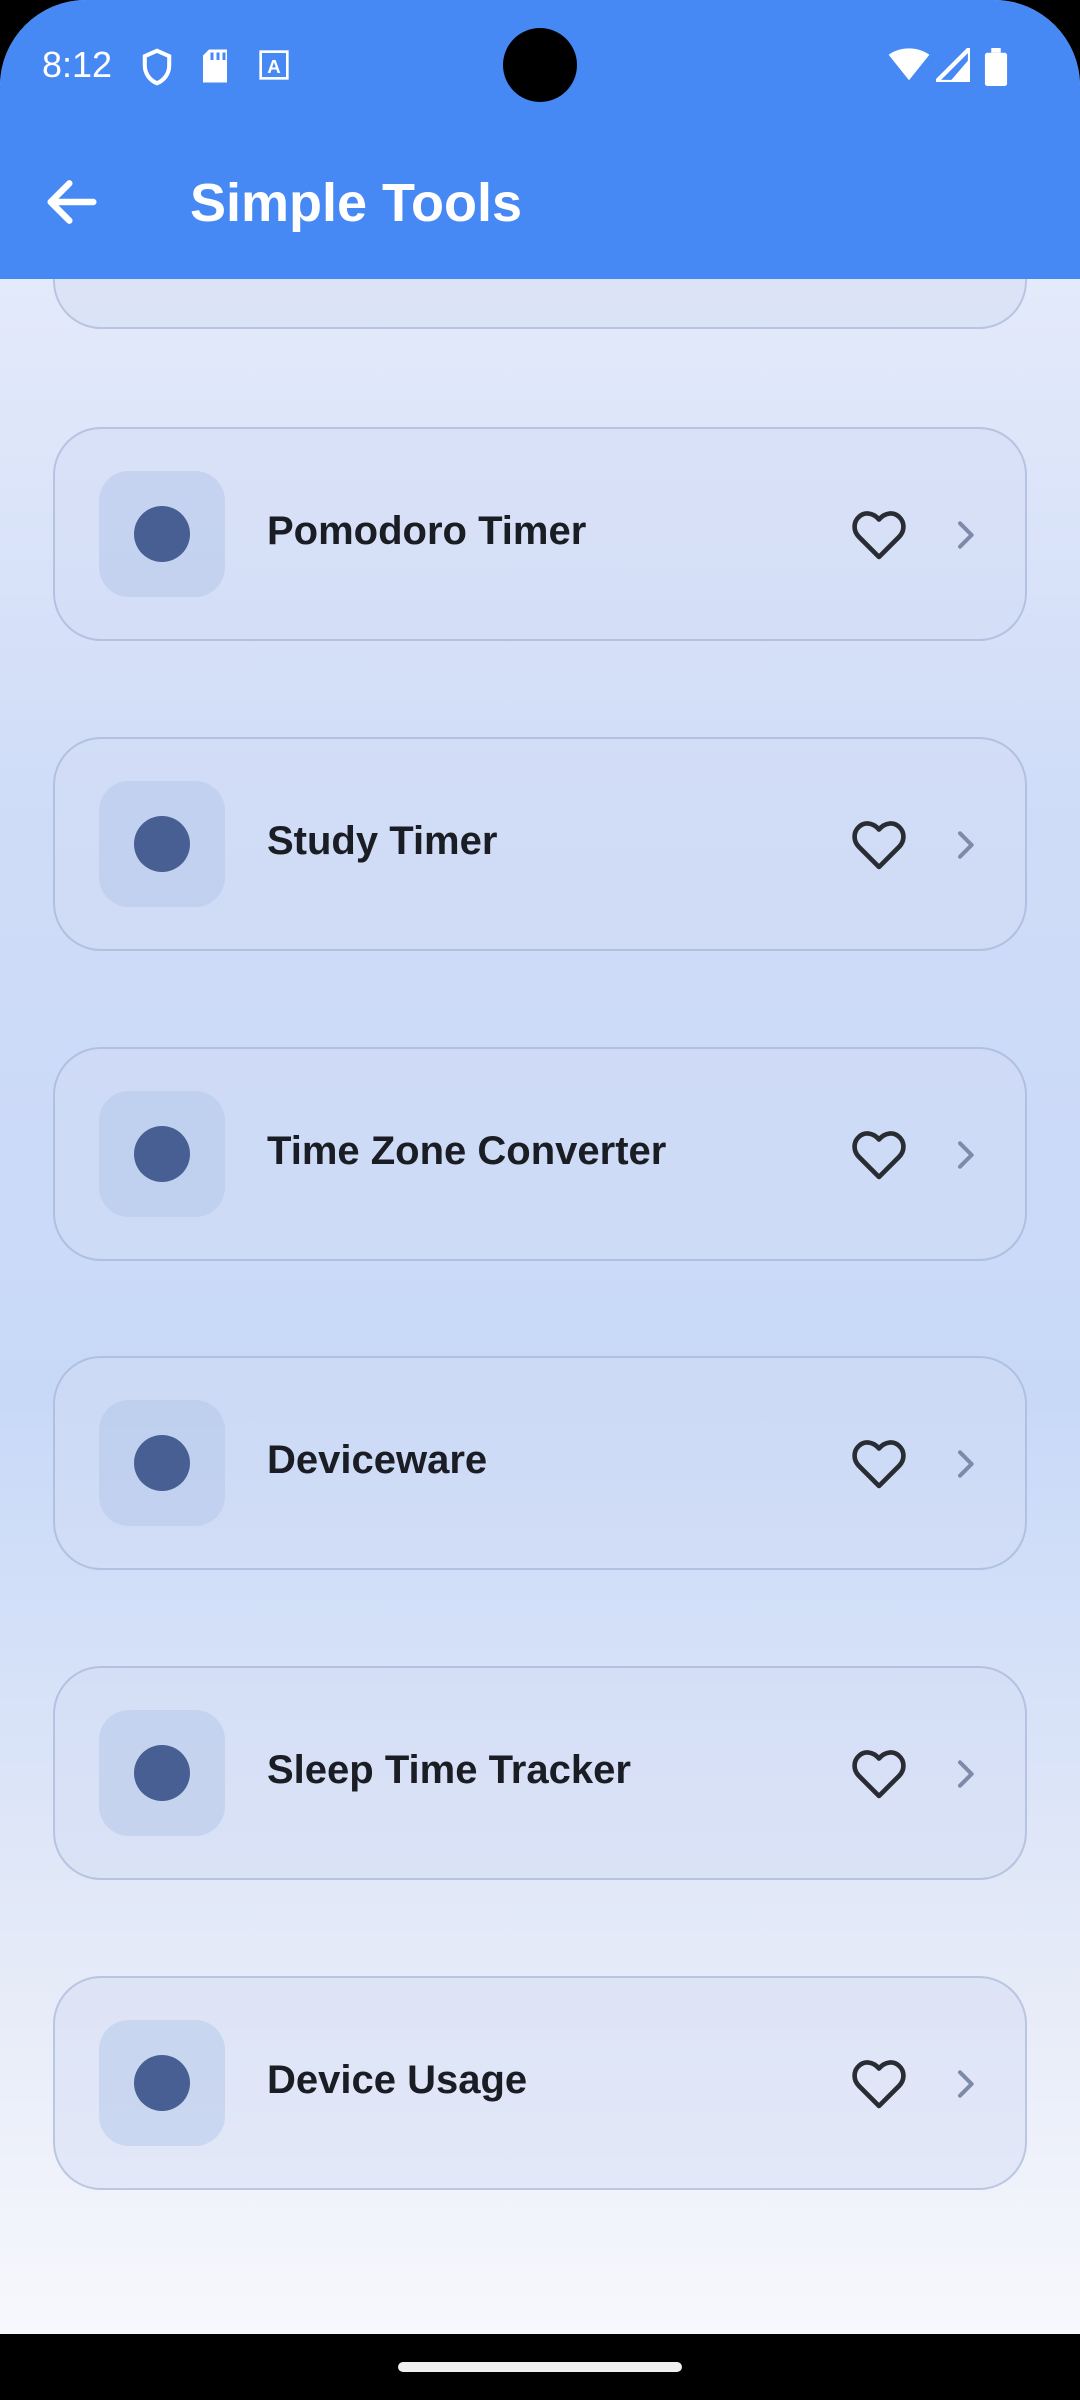 The width and height of the screenshot is (1080, 2400). Describe the element at coordinates (540, 1463) in the screenshot. I see `tool-card-deviceware: Deviceware` at that location.